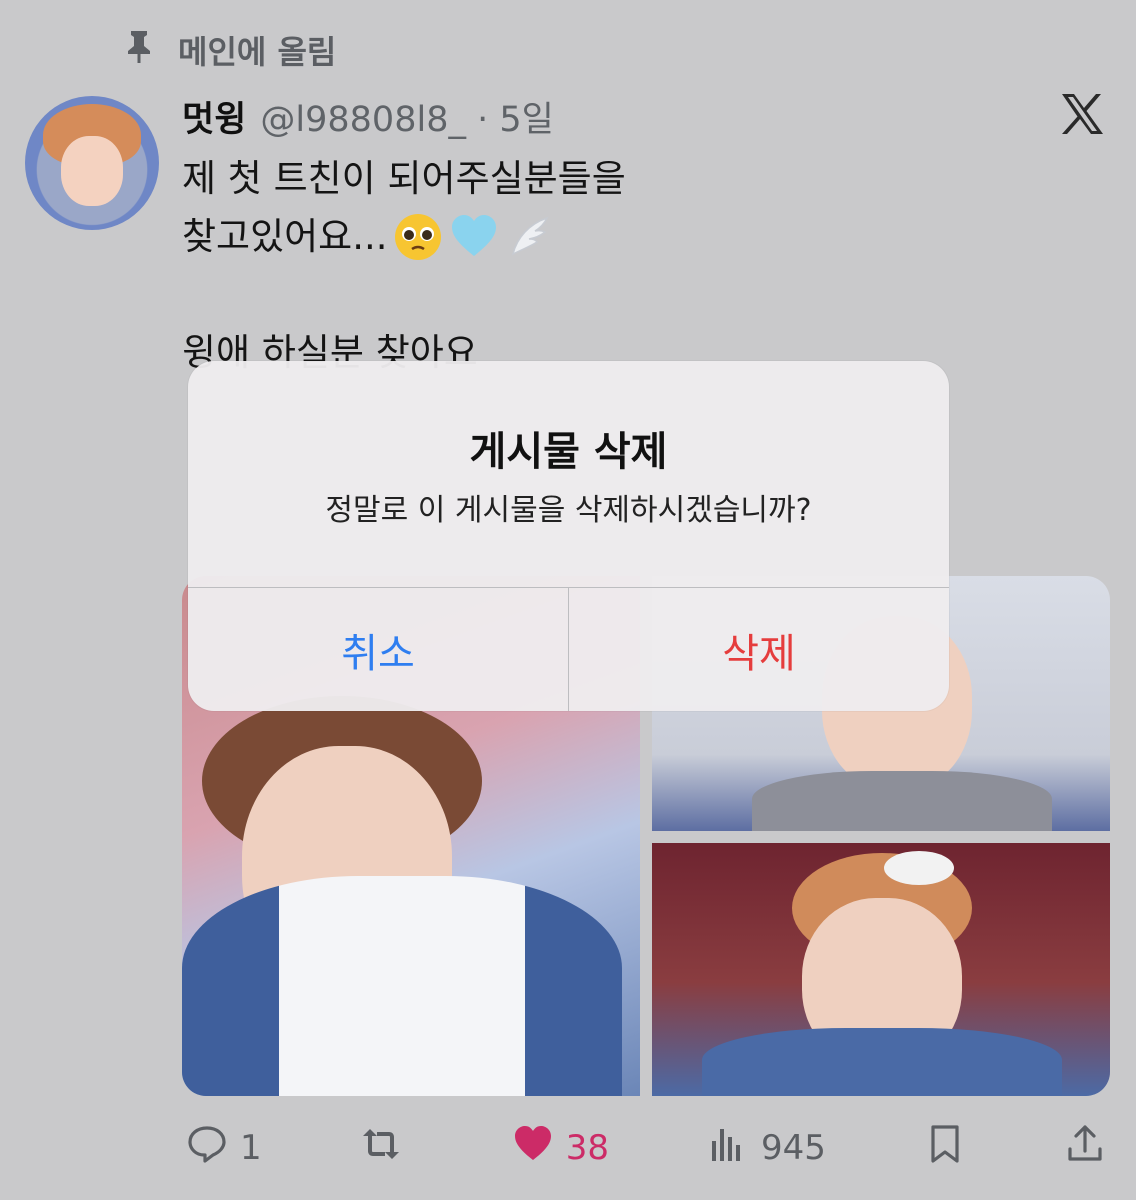  What do you see at coordinates (568, 510) in the screenshot?
I see `dialog-message: 정말로 이 게시물을 삭제하시겠습니까?` at bounding box center [568, 510].